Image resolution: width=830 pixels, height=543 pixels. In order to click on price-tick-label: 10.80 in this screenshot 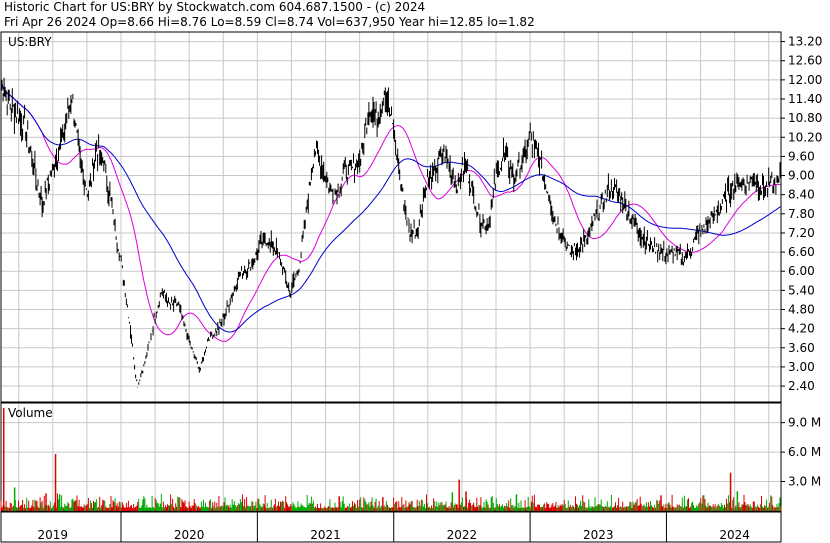, I will do `click(805, 118)`.